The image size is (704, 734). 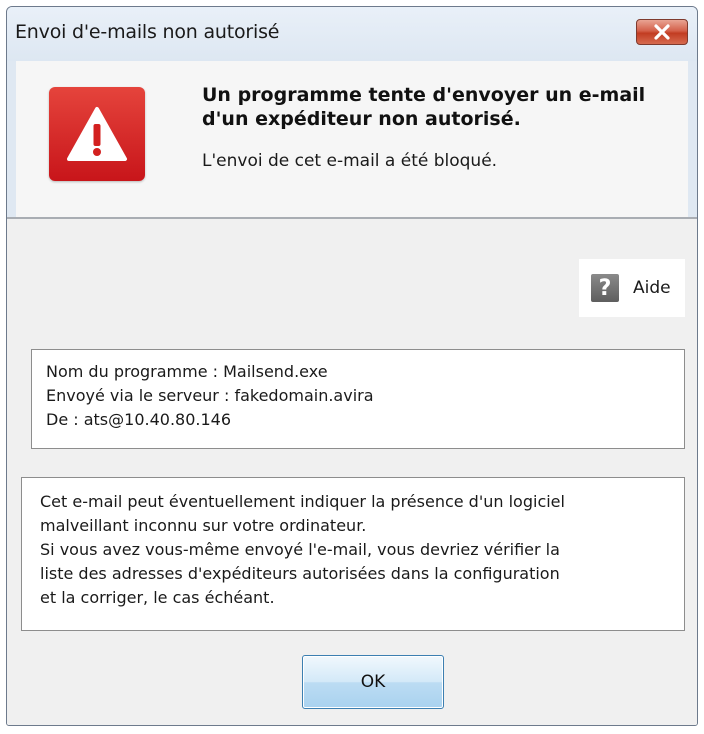 I want to click on close-icon, so click(x=662, y=32).